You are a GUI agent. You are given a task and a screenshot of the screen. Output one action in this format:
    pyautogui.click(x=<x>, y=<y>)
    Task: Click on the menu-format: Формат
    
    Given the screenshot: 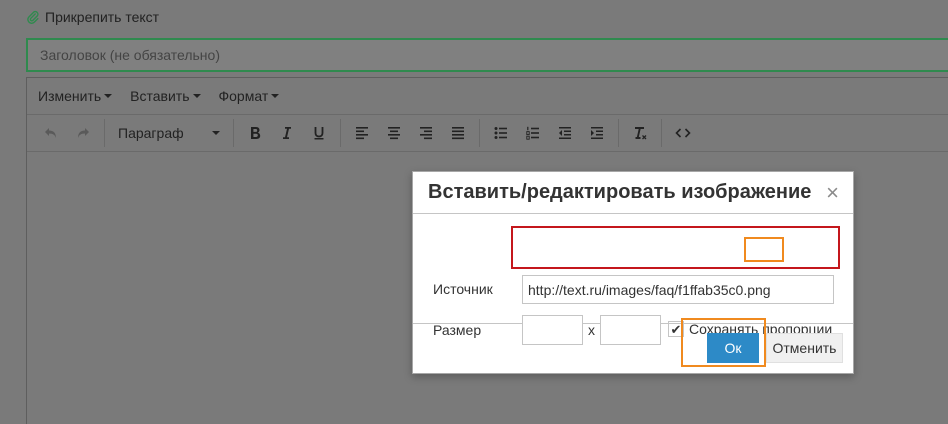 What is the action you would take?
    pyautogui.click(x=249, y=96)
    